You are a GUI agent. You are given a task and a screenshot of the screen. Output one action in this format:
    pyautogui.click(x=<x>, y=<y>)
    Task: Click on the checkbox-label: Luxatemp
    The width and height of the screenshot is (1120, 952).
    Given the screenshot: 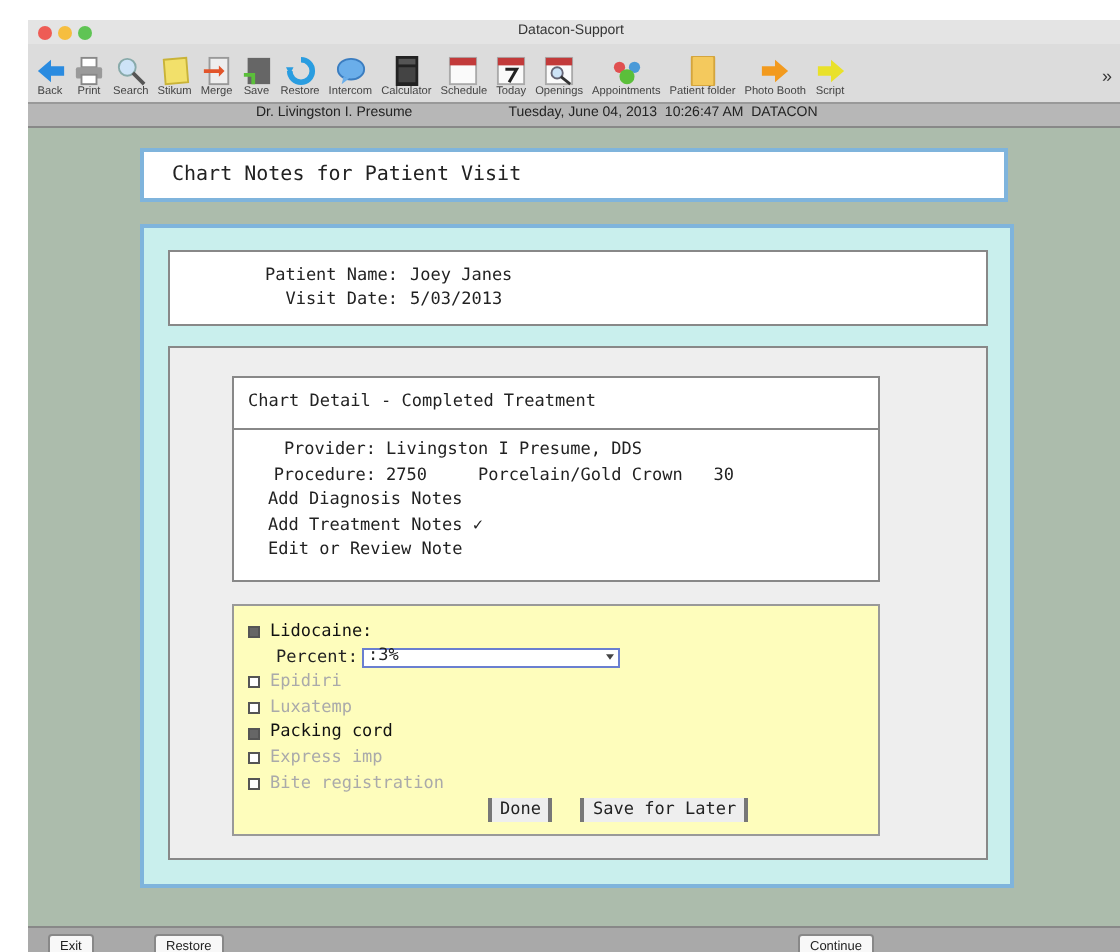 What is the action you would take?
    pyautogui.click(x=311, y=708)
    